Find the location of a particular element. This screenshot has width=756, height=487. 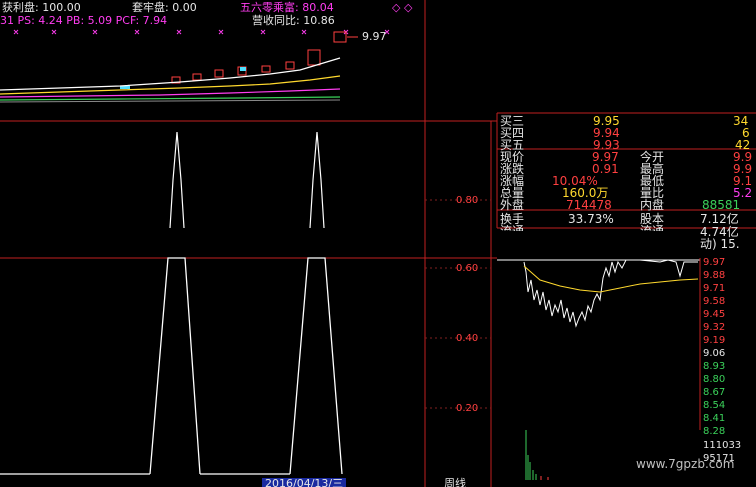

stat-value-outer: 714478 is located at coordinates (589, 205).